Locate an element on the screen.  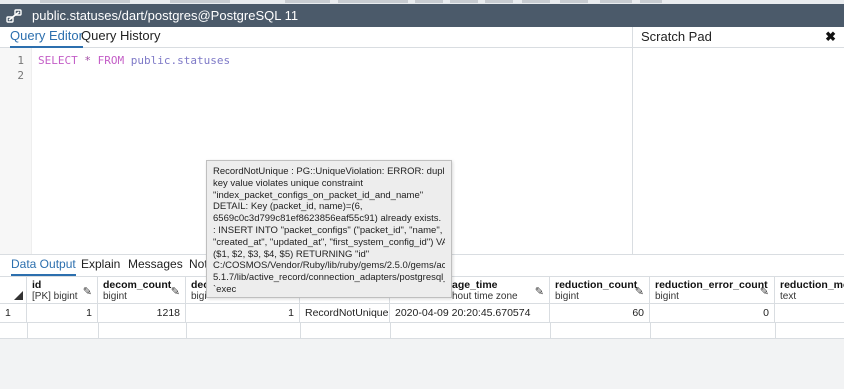
tooltip-line: DETAIL: Key (packet_id, name)=(6, is located at coordinates (288, 207).